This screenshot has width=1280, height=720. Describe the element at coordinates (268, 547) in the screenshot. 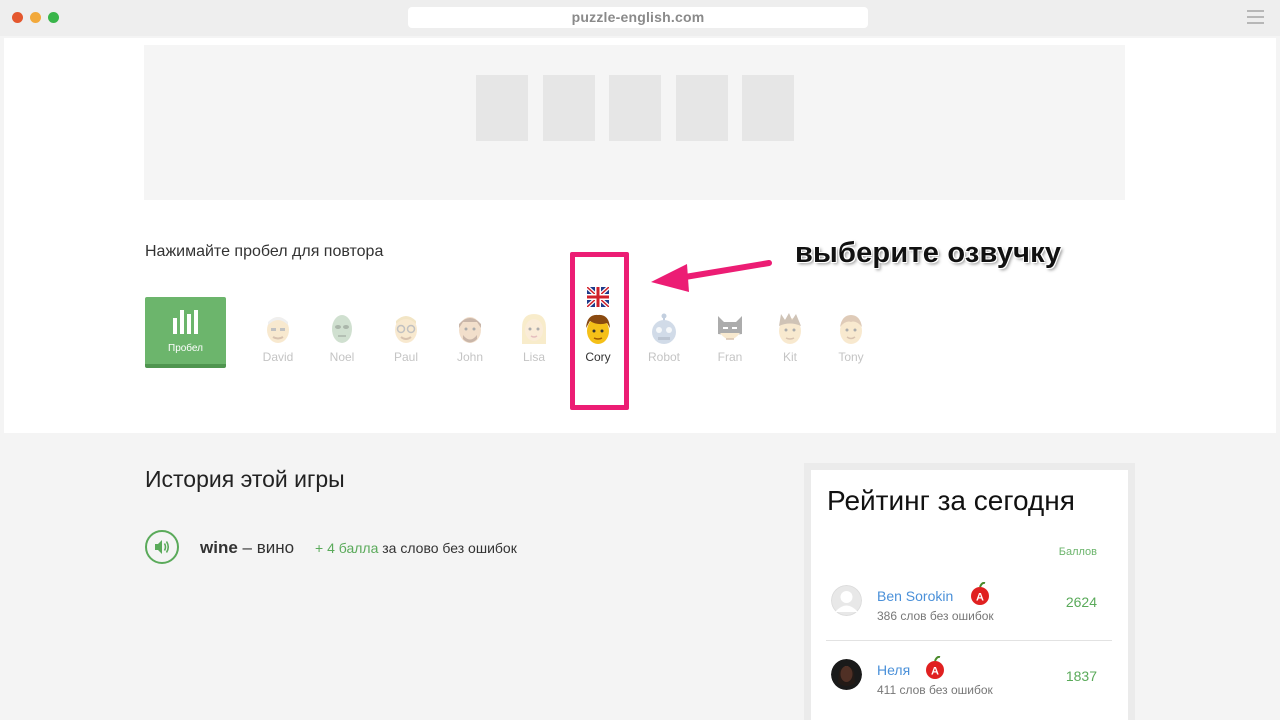

I see `word-translation: – вино` at that location.